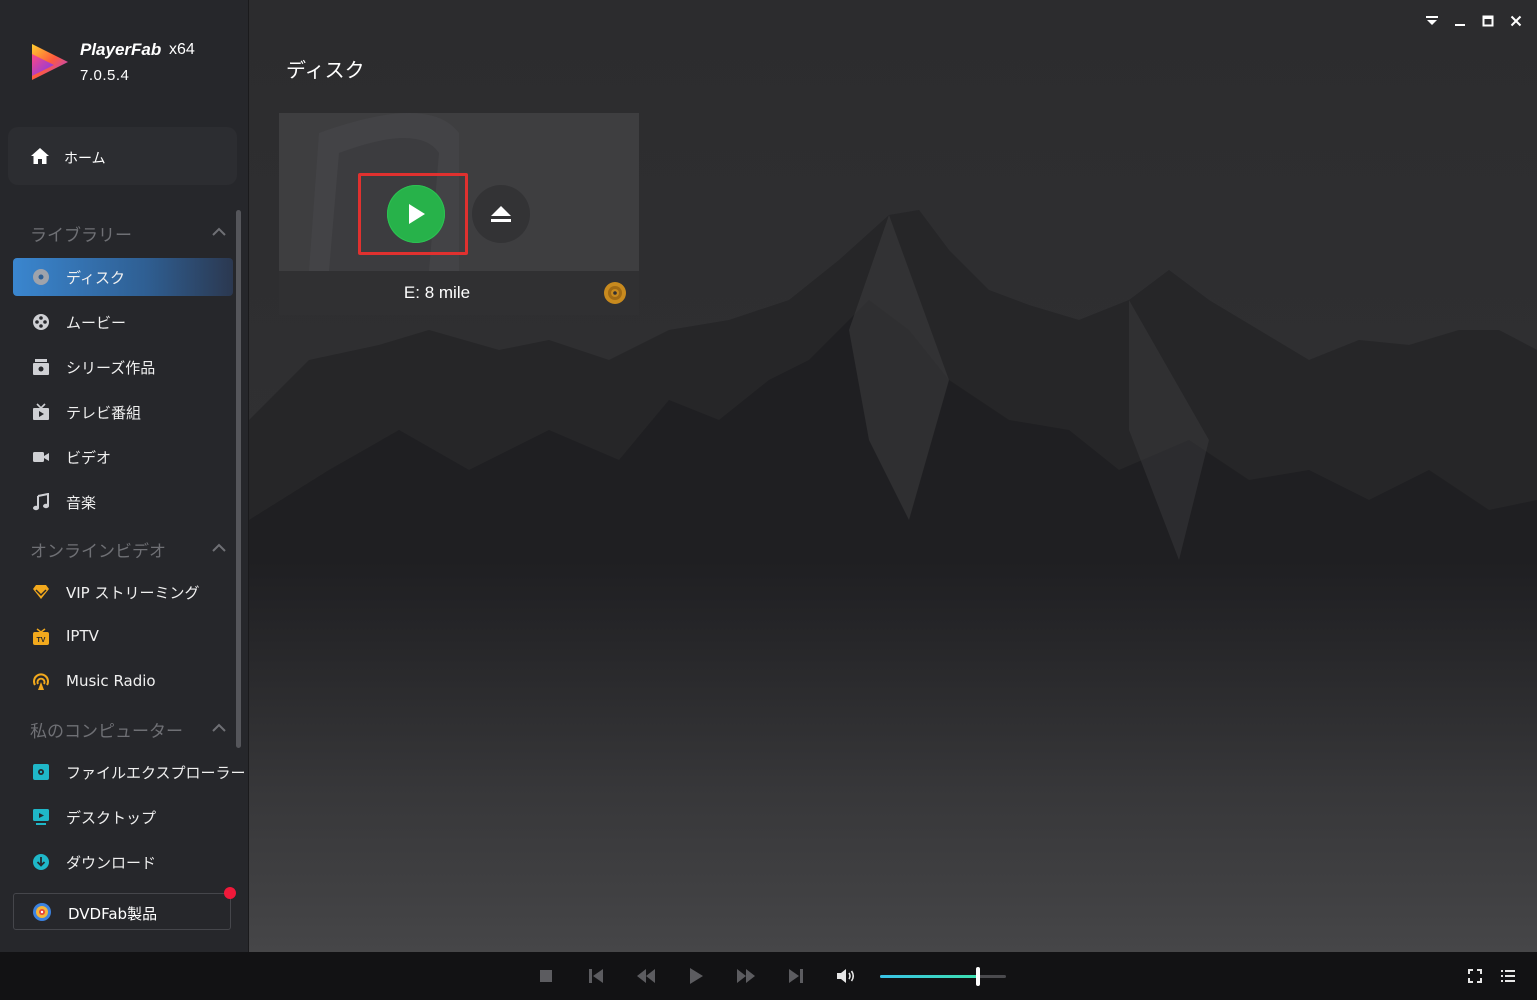 This screenshot has width=1537, height=1000. I want to click on maximize-icon, so click(1488, 21).